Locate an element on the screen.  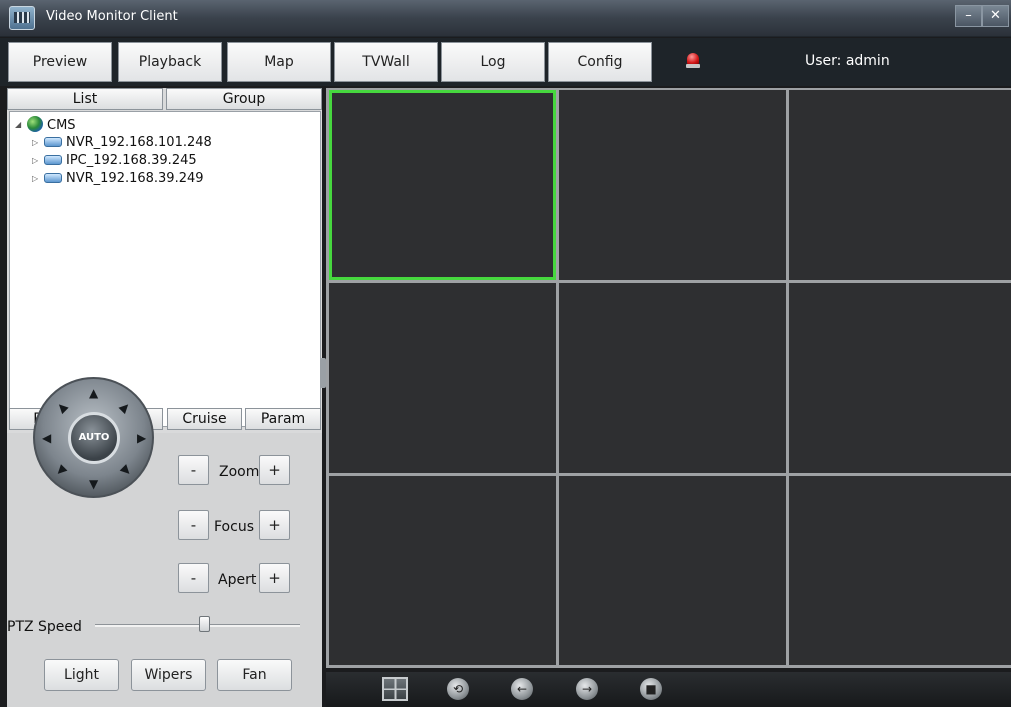
tab-playback: Playback is located at coordinates (170, 62).